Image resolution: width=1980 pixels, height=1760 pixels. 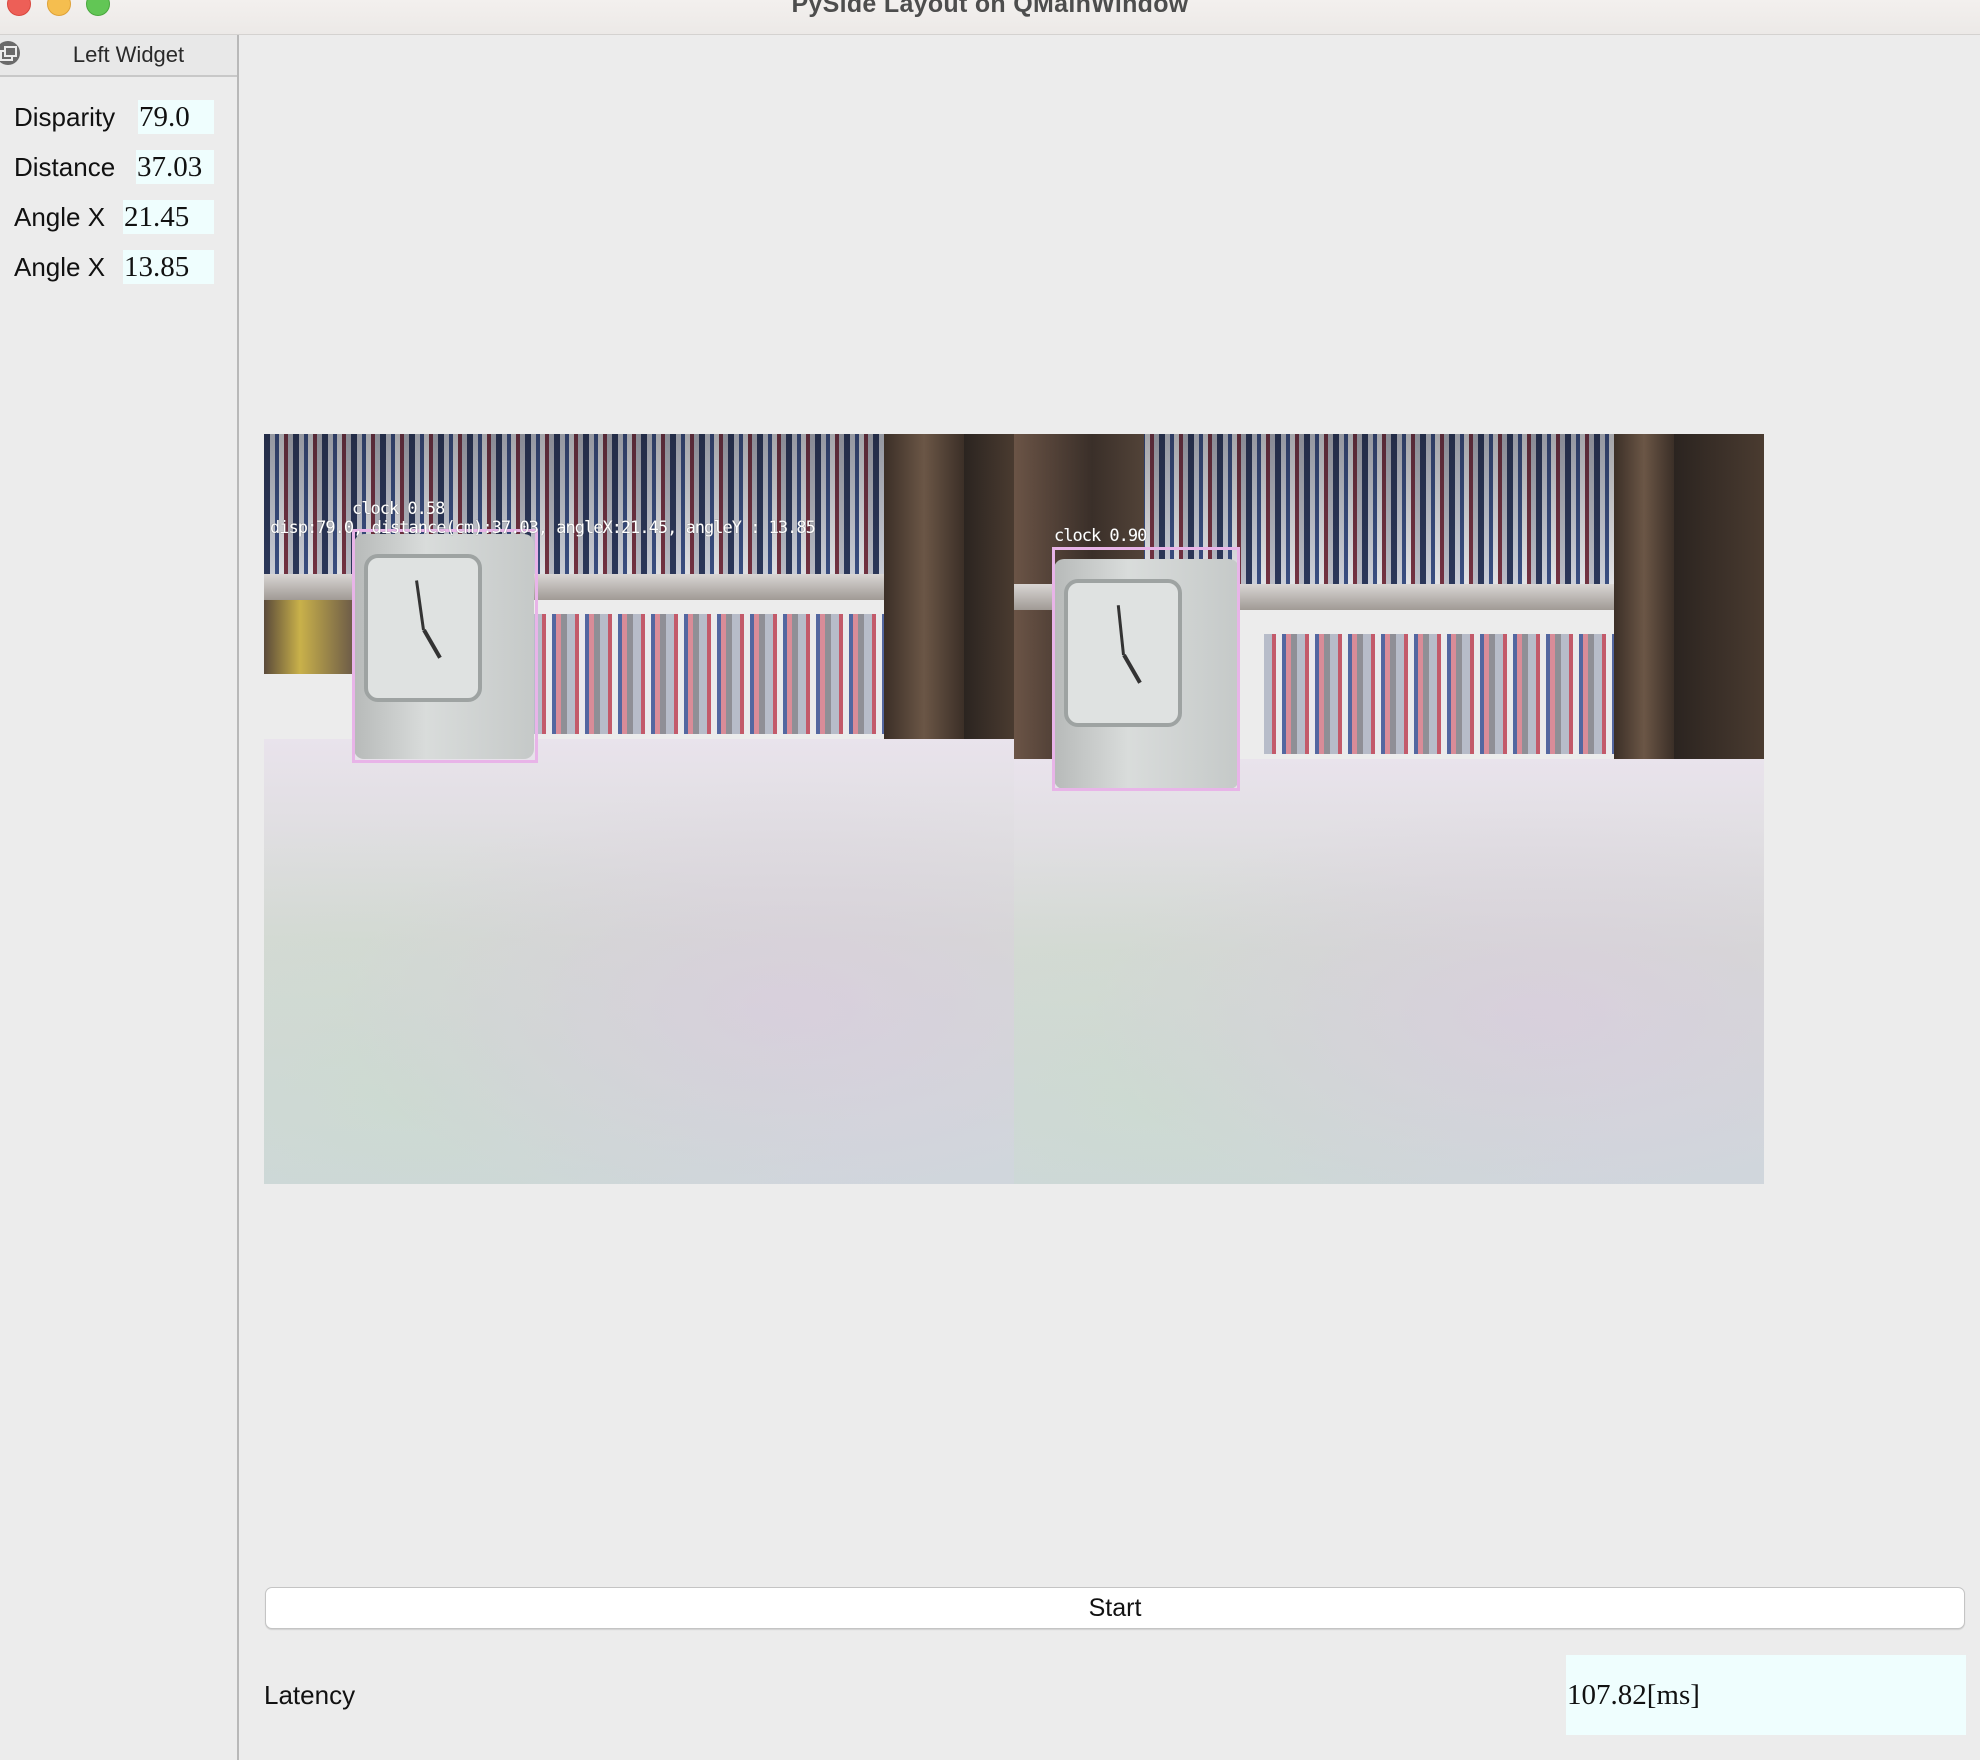 What do you see at coordinates (65, 167) in the screenshot?
I see `distance-label: Distance` at bounding box center [65, 167].